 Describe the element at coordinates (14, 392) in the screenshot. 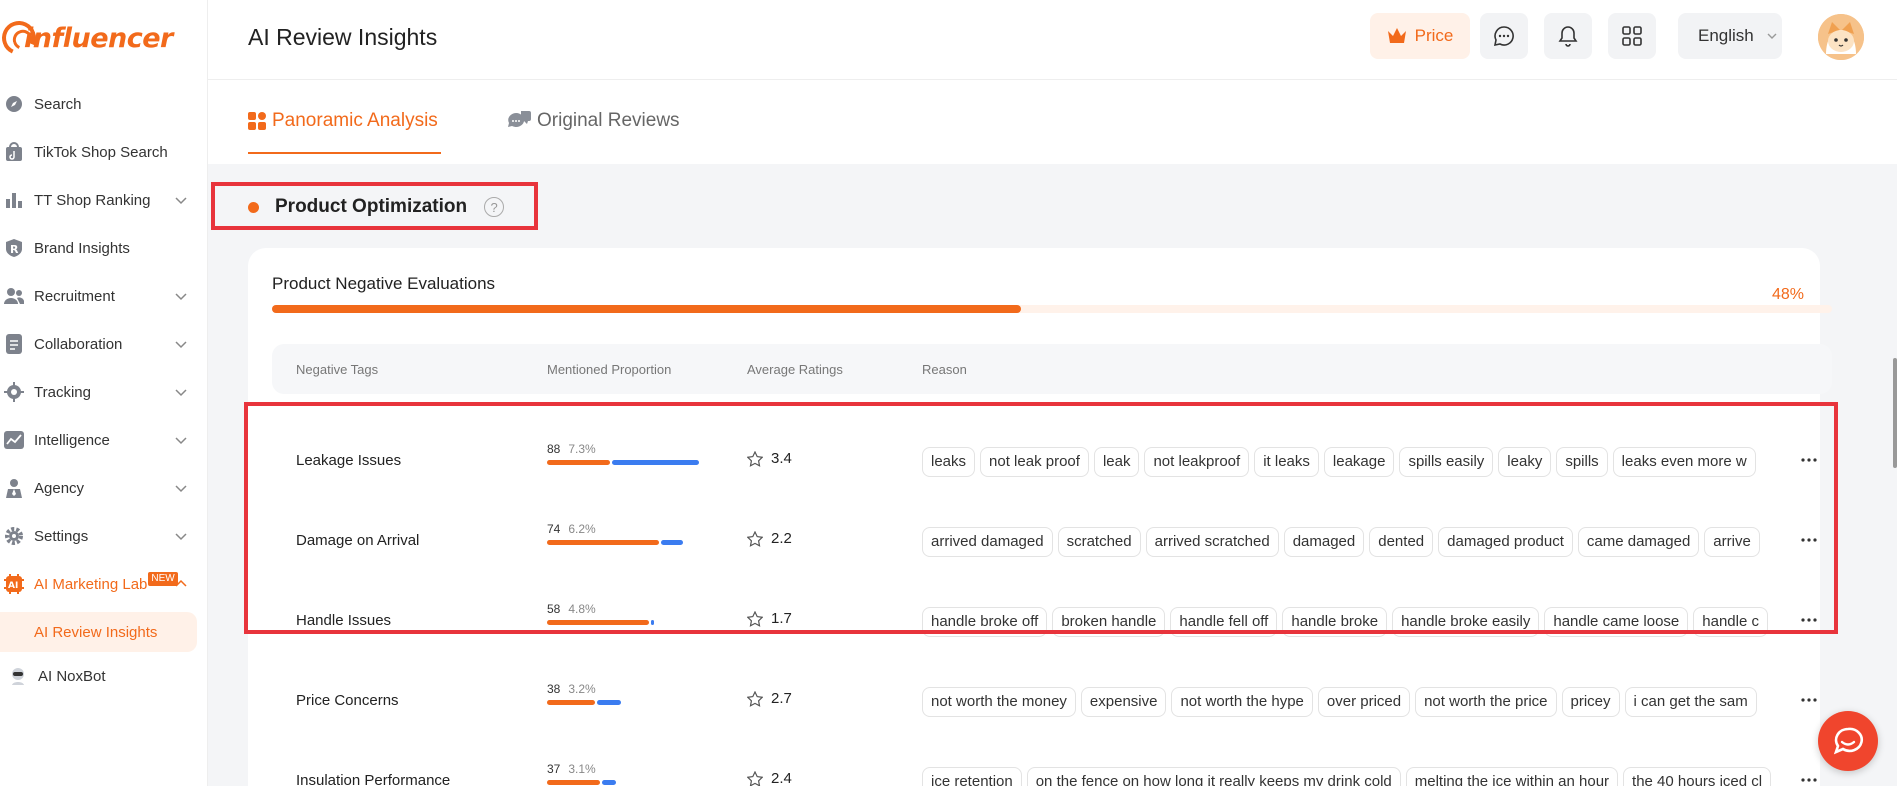

I see `target-icon` at that location.